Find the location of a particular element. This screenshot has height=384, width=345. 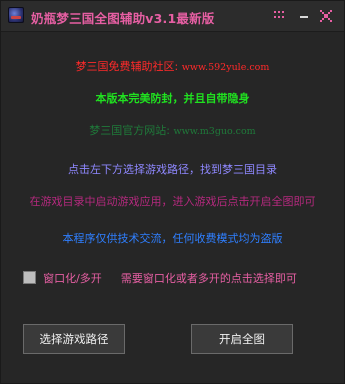

community-url: www.592yule.com is located at coordinates (225, 67).